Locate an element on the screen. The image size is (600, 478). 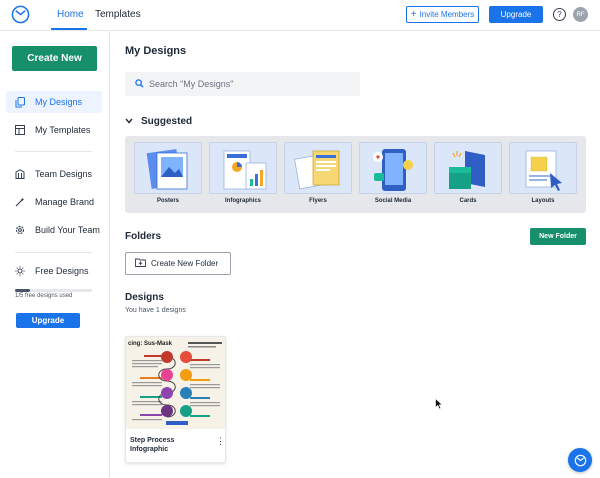
flyer-illustration-icon is located at coordinates (317, 170).